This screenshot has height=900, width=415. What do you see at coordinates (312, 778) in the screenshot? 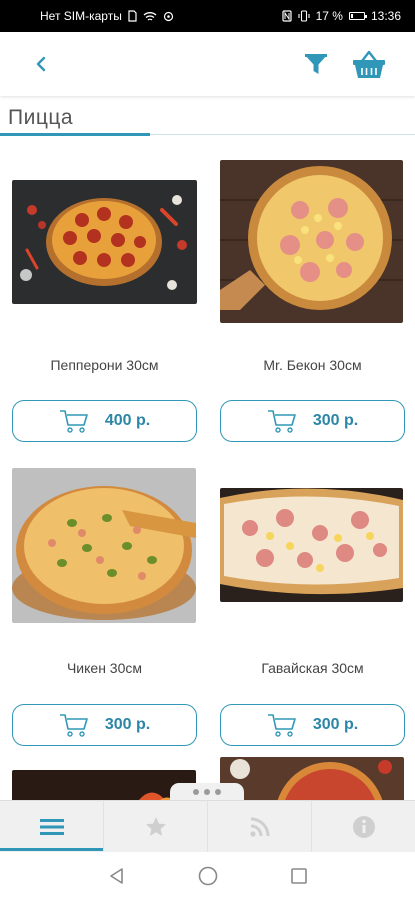
I see `product-image-next-right` at bounding box center [312, 778].